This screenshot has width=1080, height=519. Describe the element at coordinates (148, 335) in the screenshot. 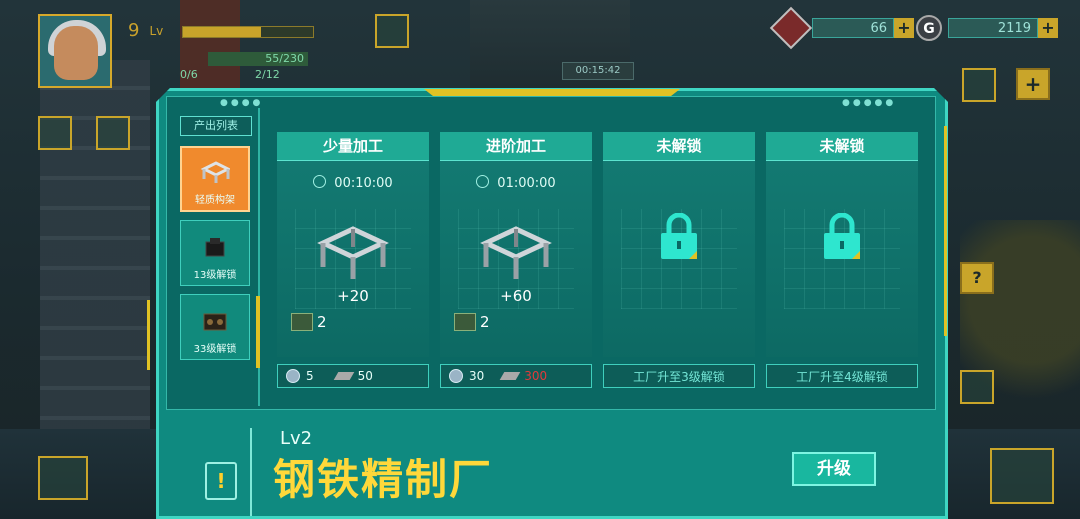

I see `panel-left-accent` at that location.